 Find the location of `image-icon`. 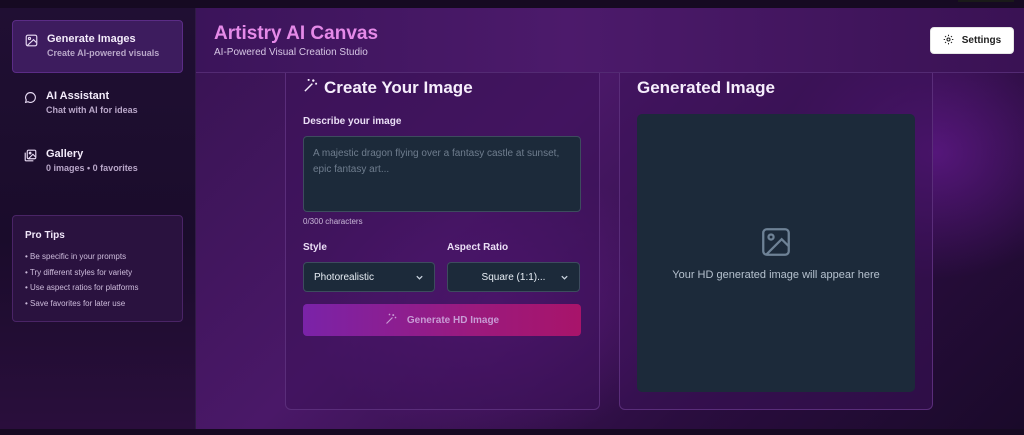

image-icon is located at coordinates (31, 40).